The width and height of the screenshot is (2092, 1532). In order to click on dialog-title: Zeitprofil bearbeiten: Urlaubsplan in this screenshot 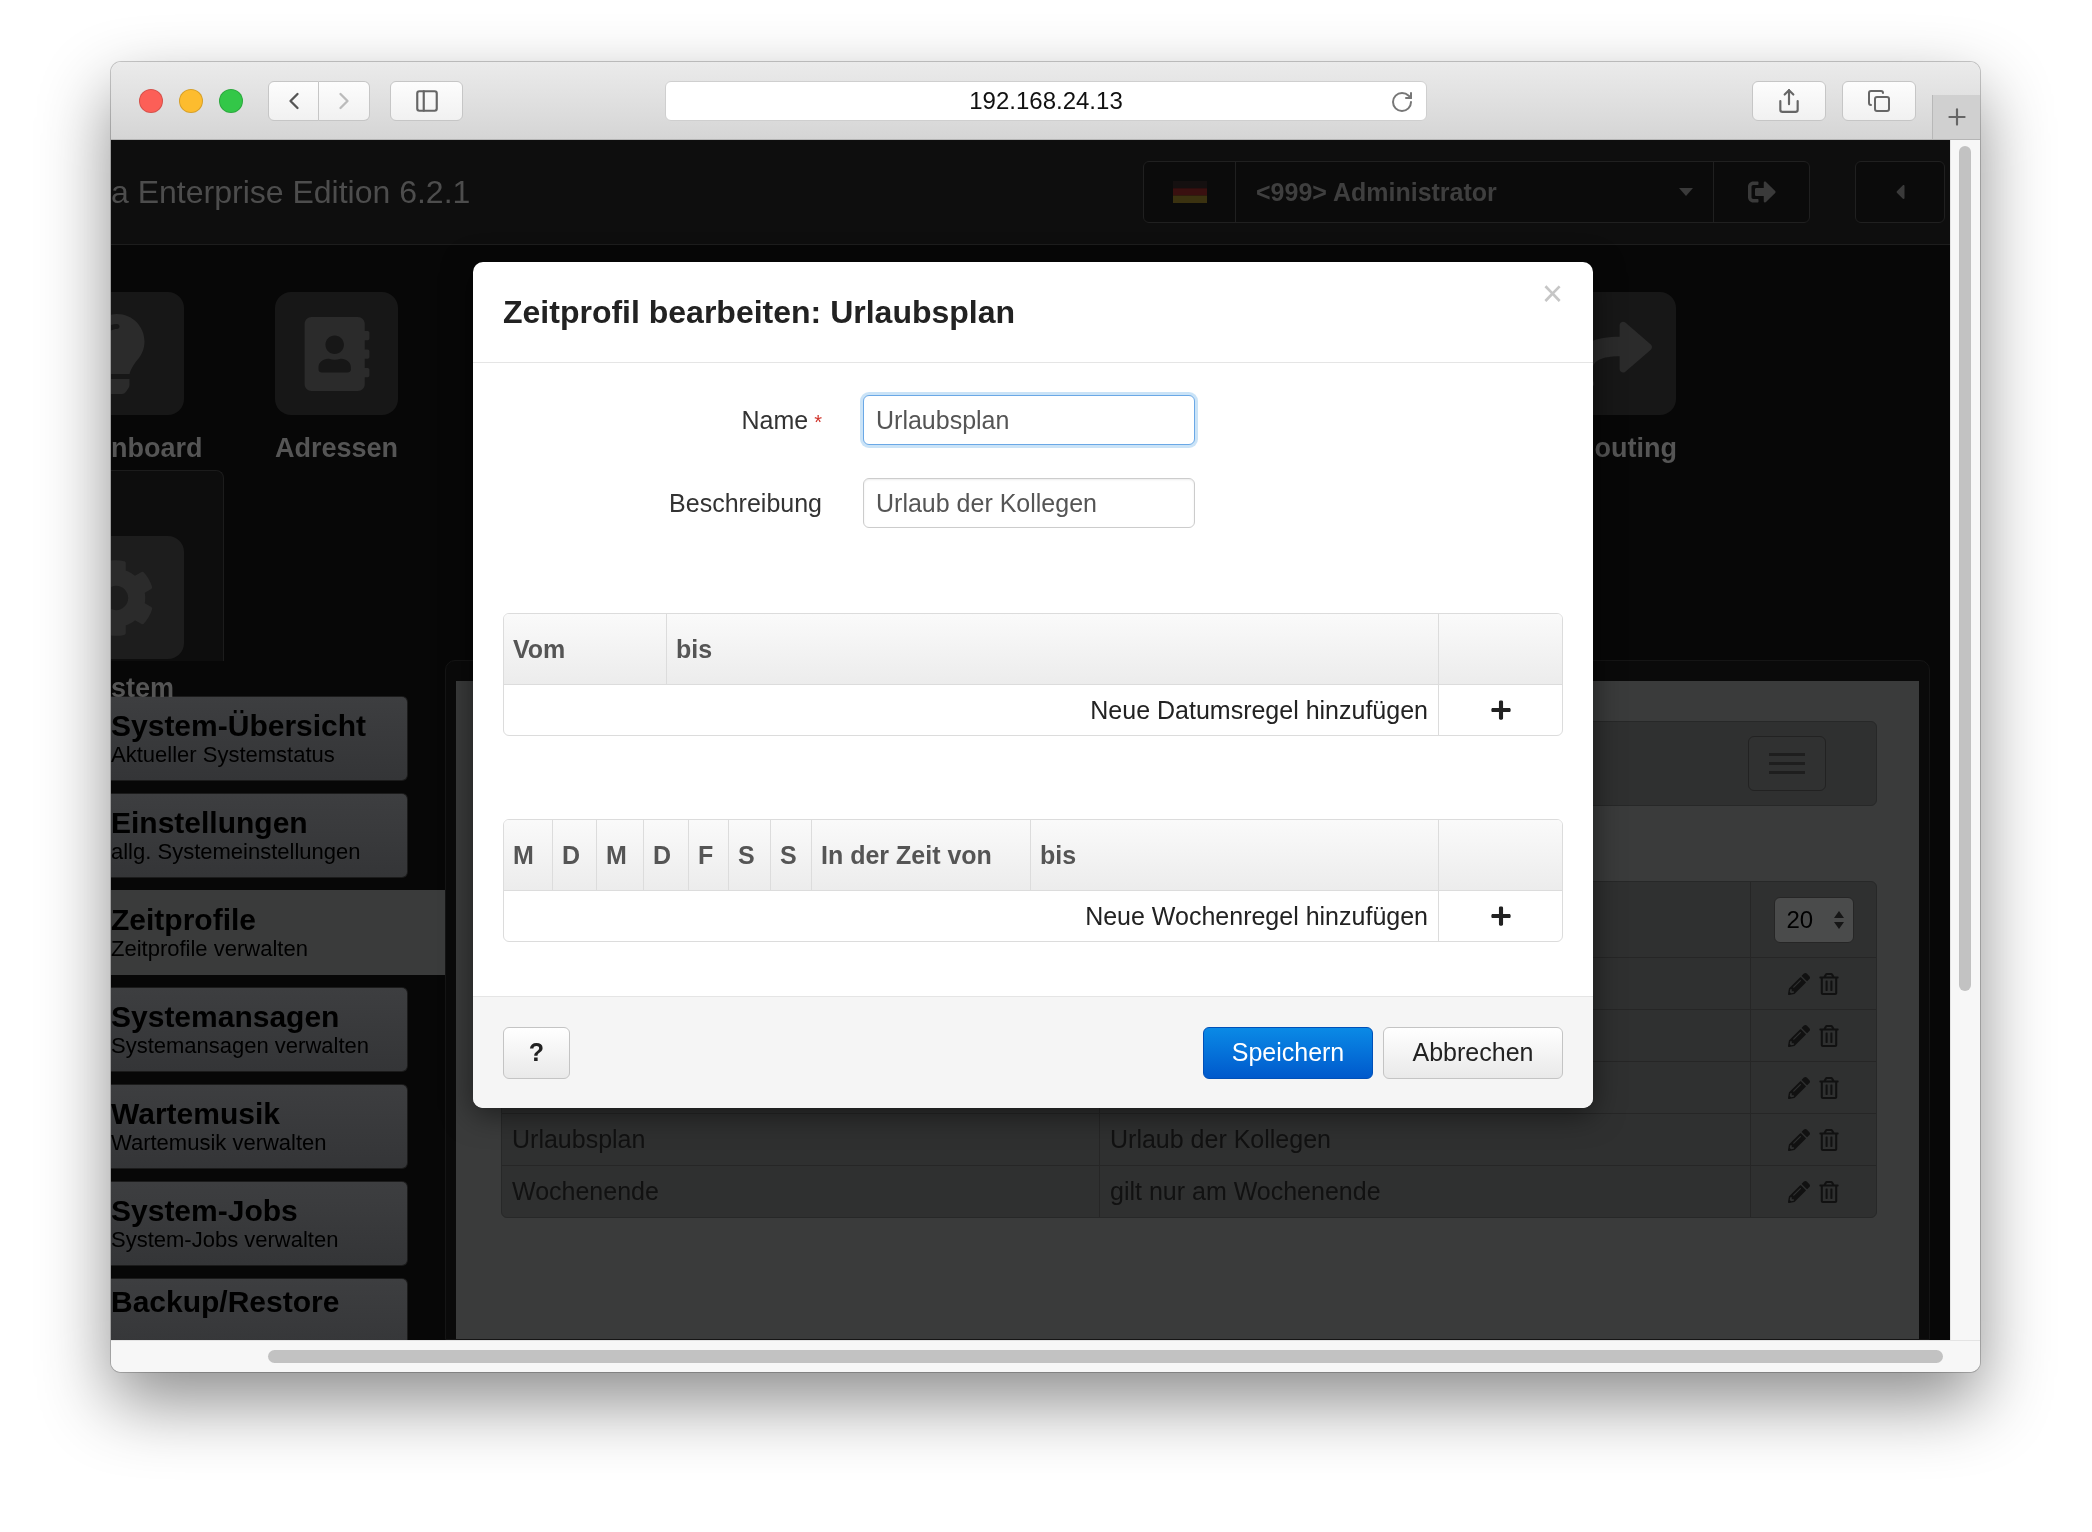, I will do `click(759, 312)`.